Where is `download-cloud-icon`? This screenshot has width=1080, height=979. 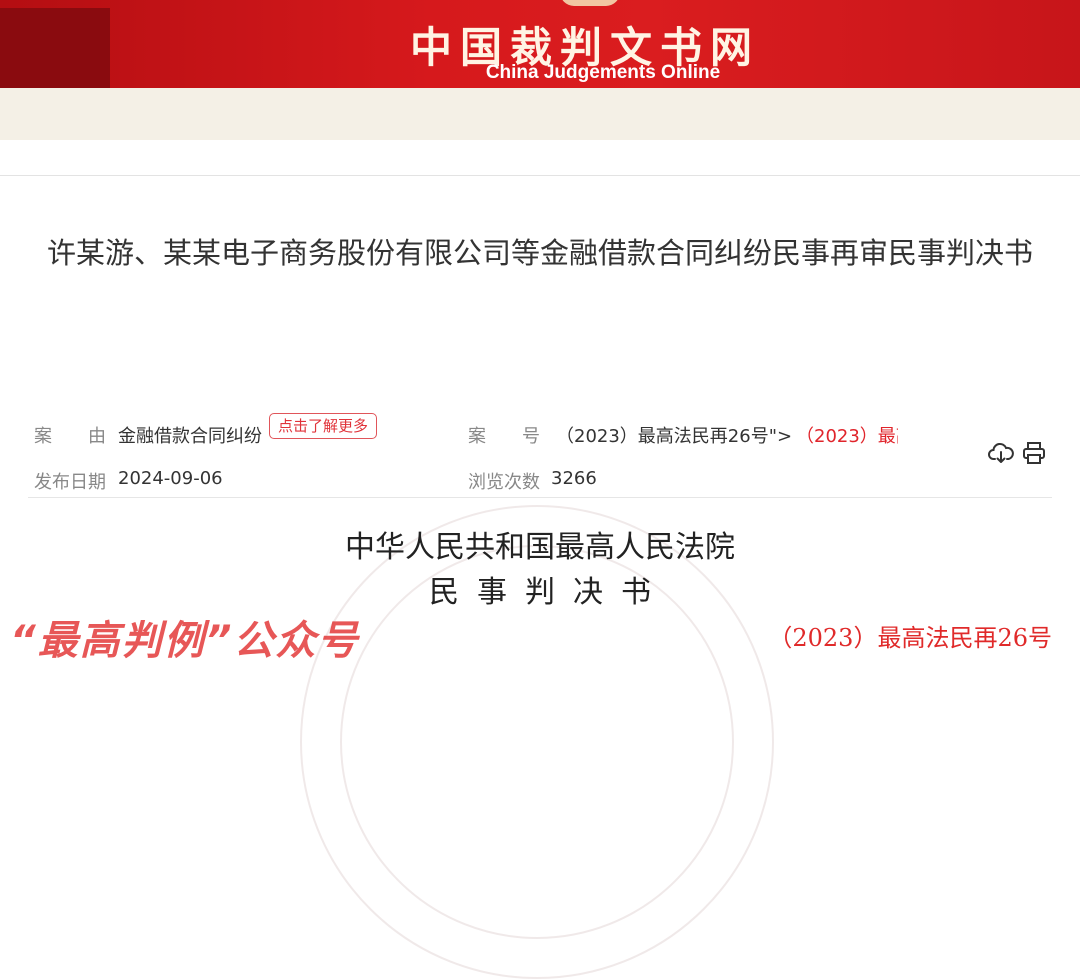
download-cloud-icon is located at coordinates (1001, 453).